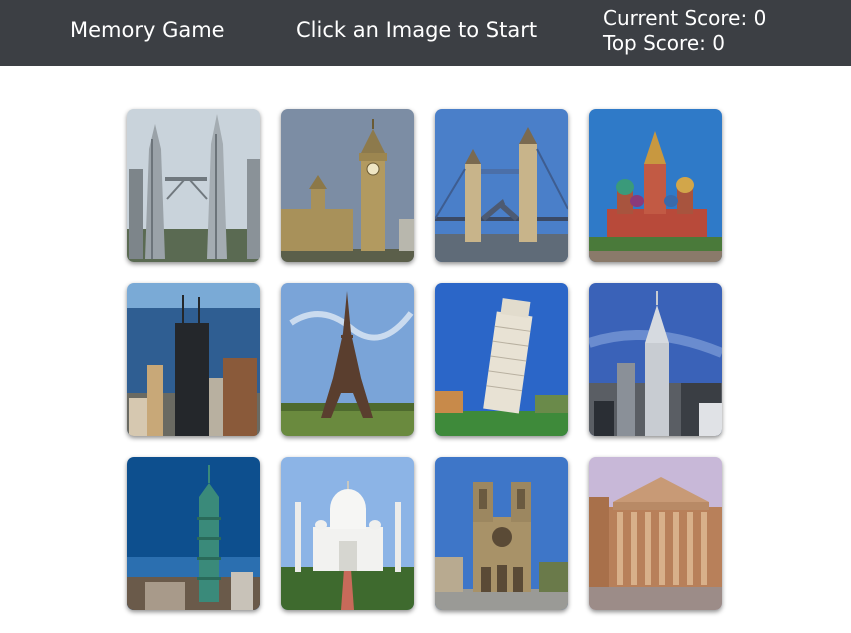 The image size is (851, 633). I want to click on card-st-basils-cathedral, so click(655, 185).